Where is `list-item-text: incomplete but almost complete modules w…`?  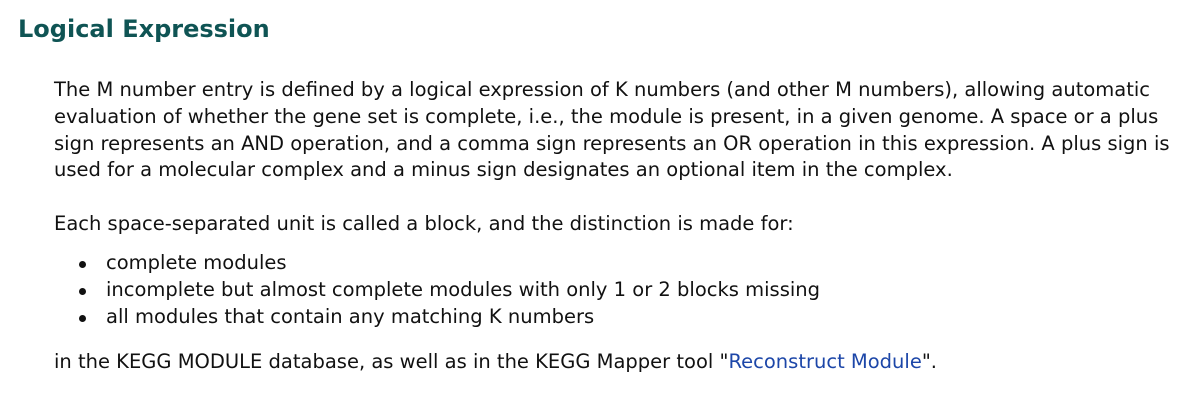 list-item-text: incomplete but almost complete modules w… is located at coordinates (463, 289).